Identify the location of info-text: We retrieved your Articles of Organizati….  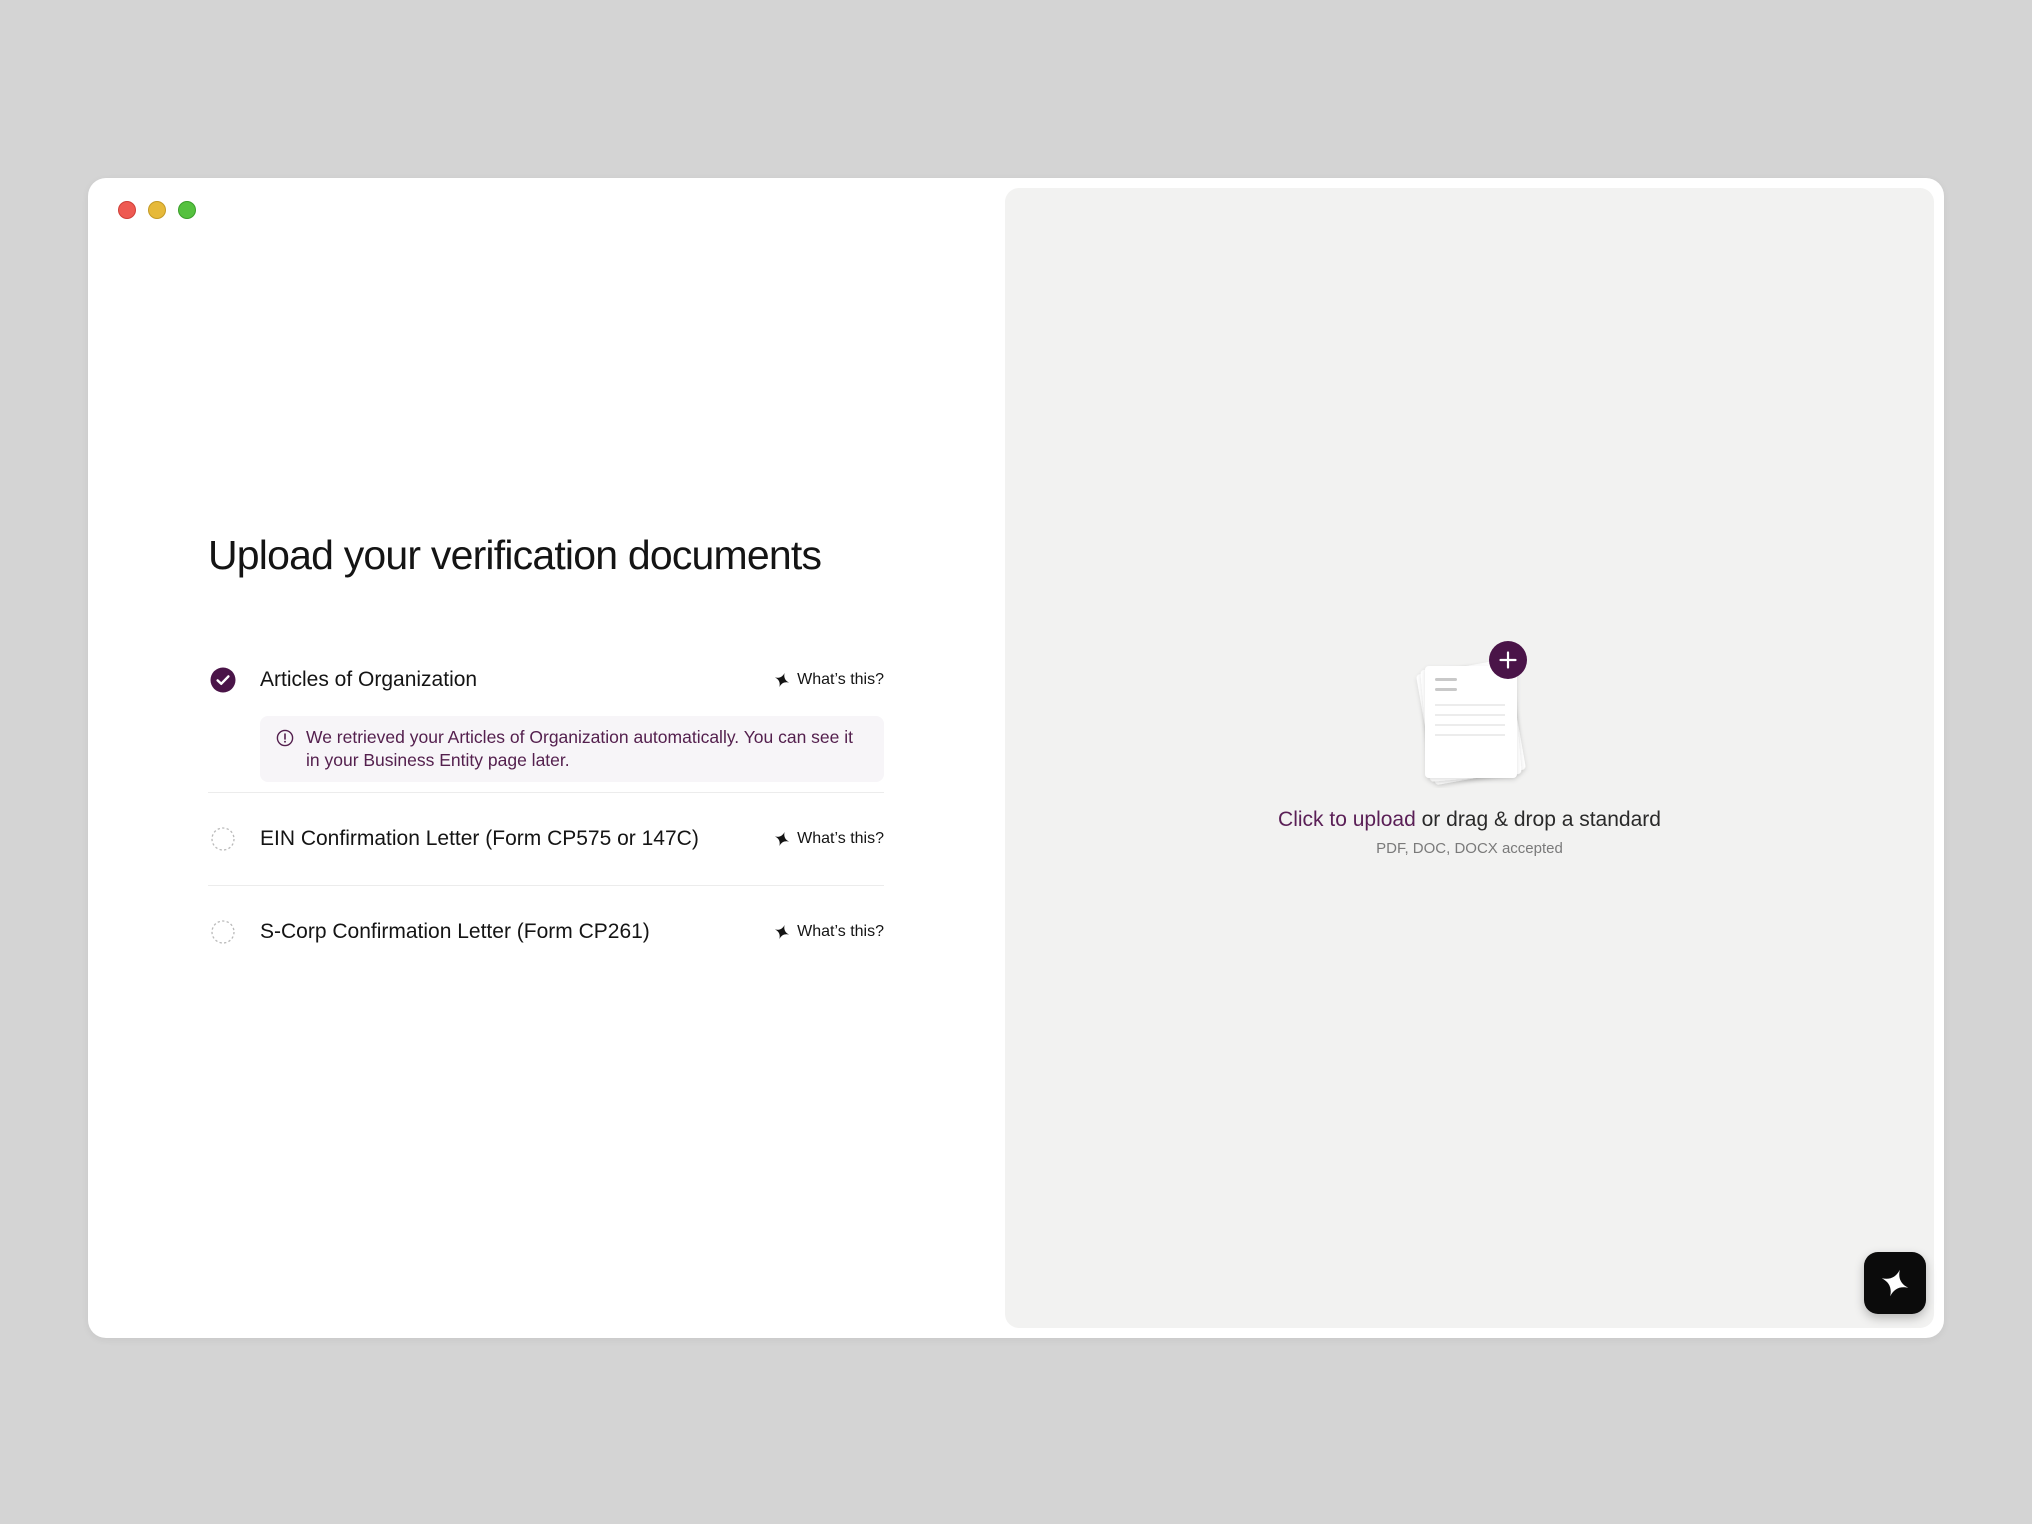
(579, 748).